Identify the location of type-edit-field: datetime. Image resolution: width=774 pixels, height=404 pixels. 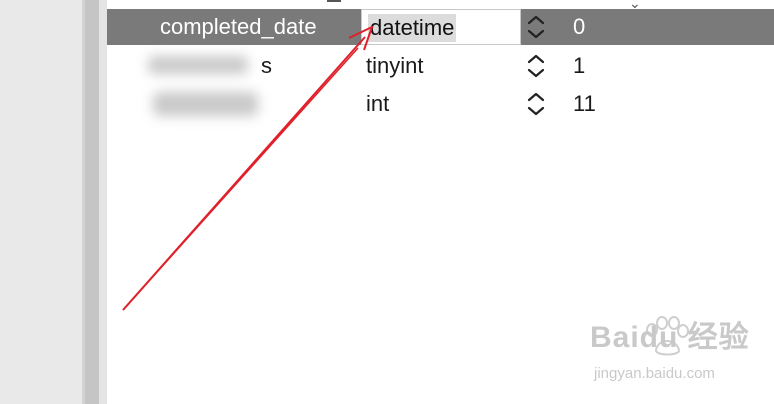
(441, 27).